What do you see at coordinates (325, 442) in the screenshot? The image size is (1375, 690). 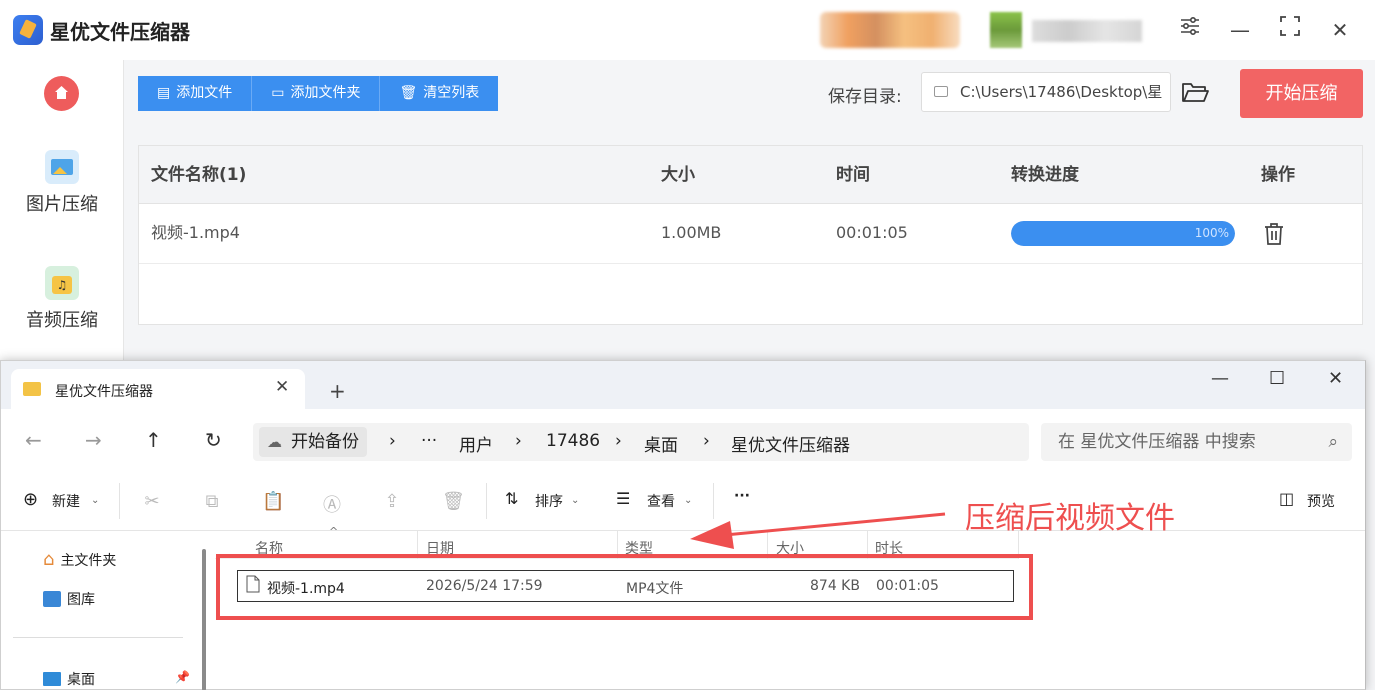 I see `backup-label: 开始备份` at bounding box center [325, 442].